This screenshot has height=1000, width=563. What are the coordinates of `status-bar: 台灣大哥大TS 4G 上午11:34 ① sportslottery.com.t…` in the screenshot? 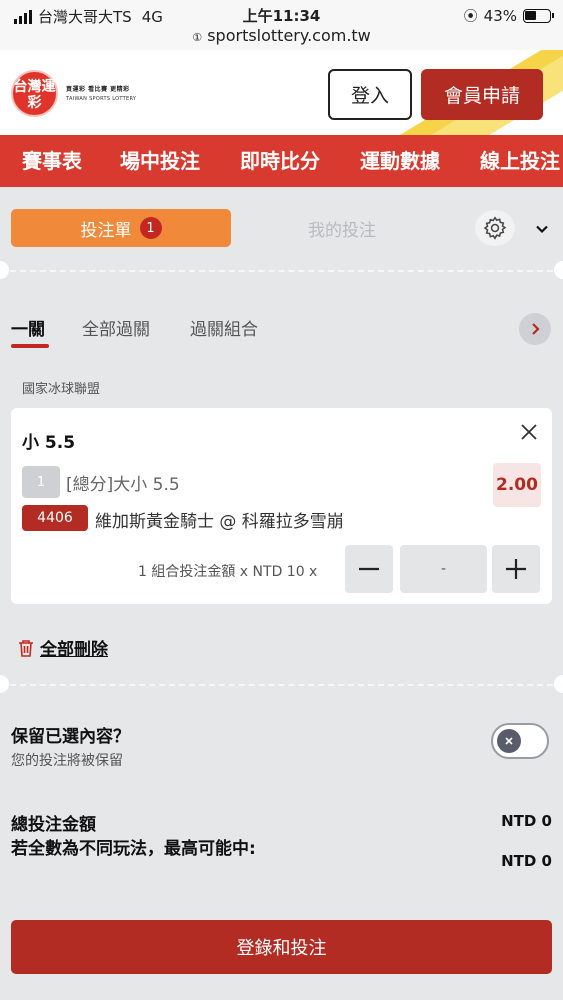 It's located at (281, 25).